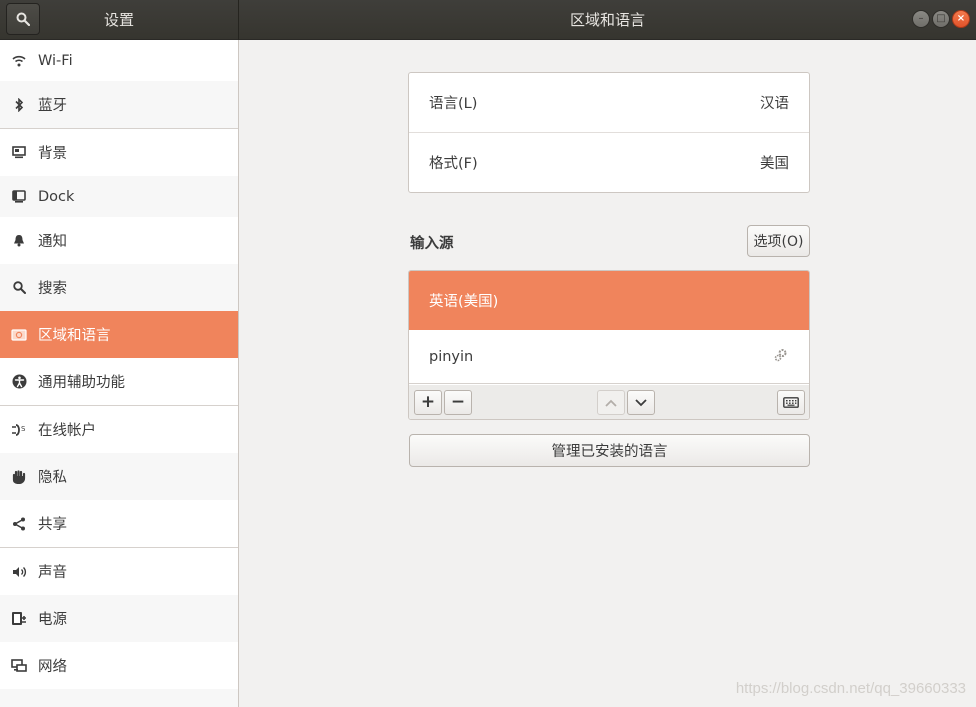 This screenshot has width=976, height=707. I want to click on formats-row: 格式(F) 美国, so click(609, 161).